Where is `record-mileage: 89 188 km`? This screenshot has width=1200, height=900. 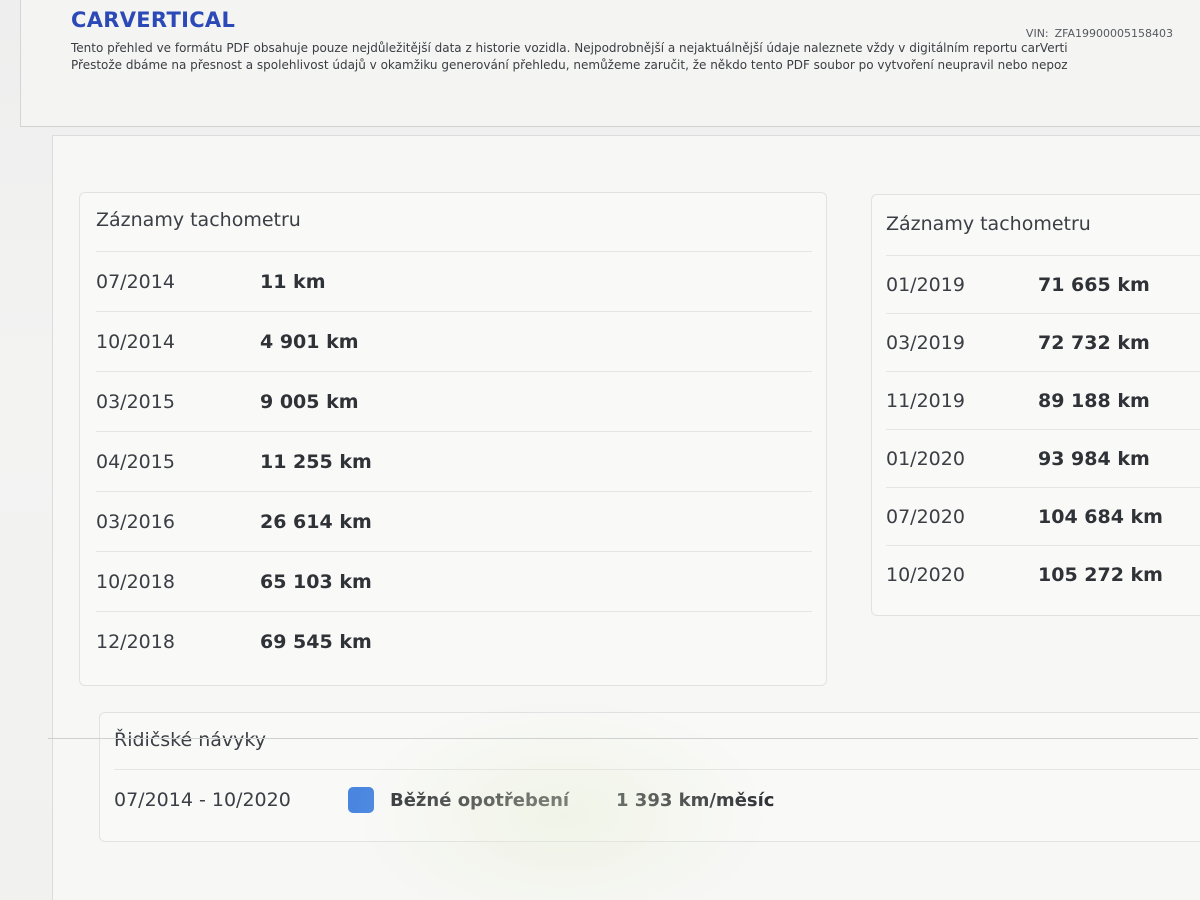 record-mileage: 89 188 km is located at coordinates (1094, 400).